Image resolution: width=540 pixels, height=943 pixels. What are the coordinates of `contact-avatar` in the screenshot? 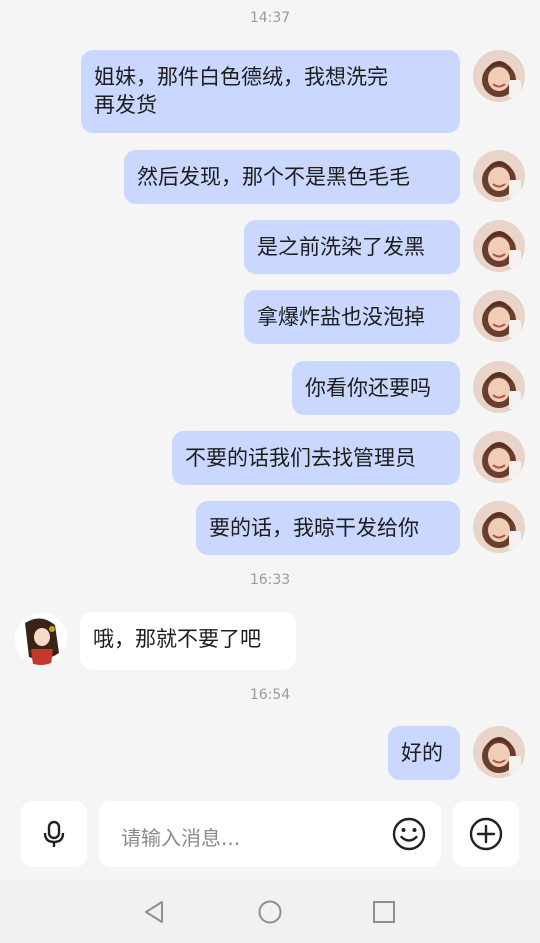 It's located at (41, 639).